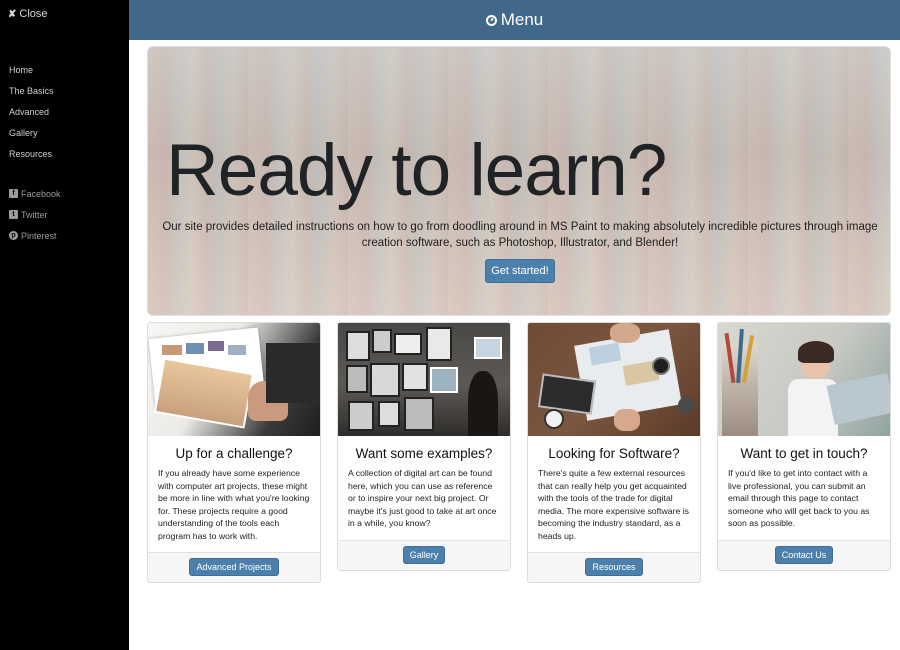 This screenshot has height=650, width=900. I want to click on menu-button: Menu, so click(514, 20).